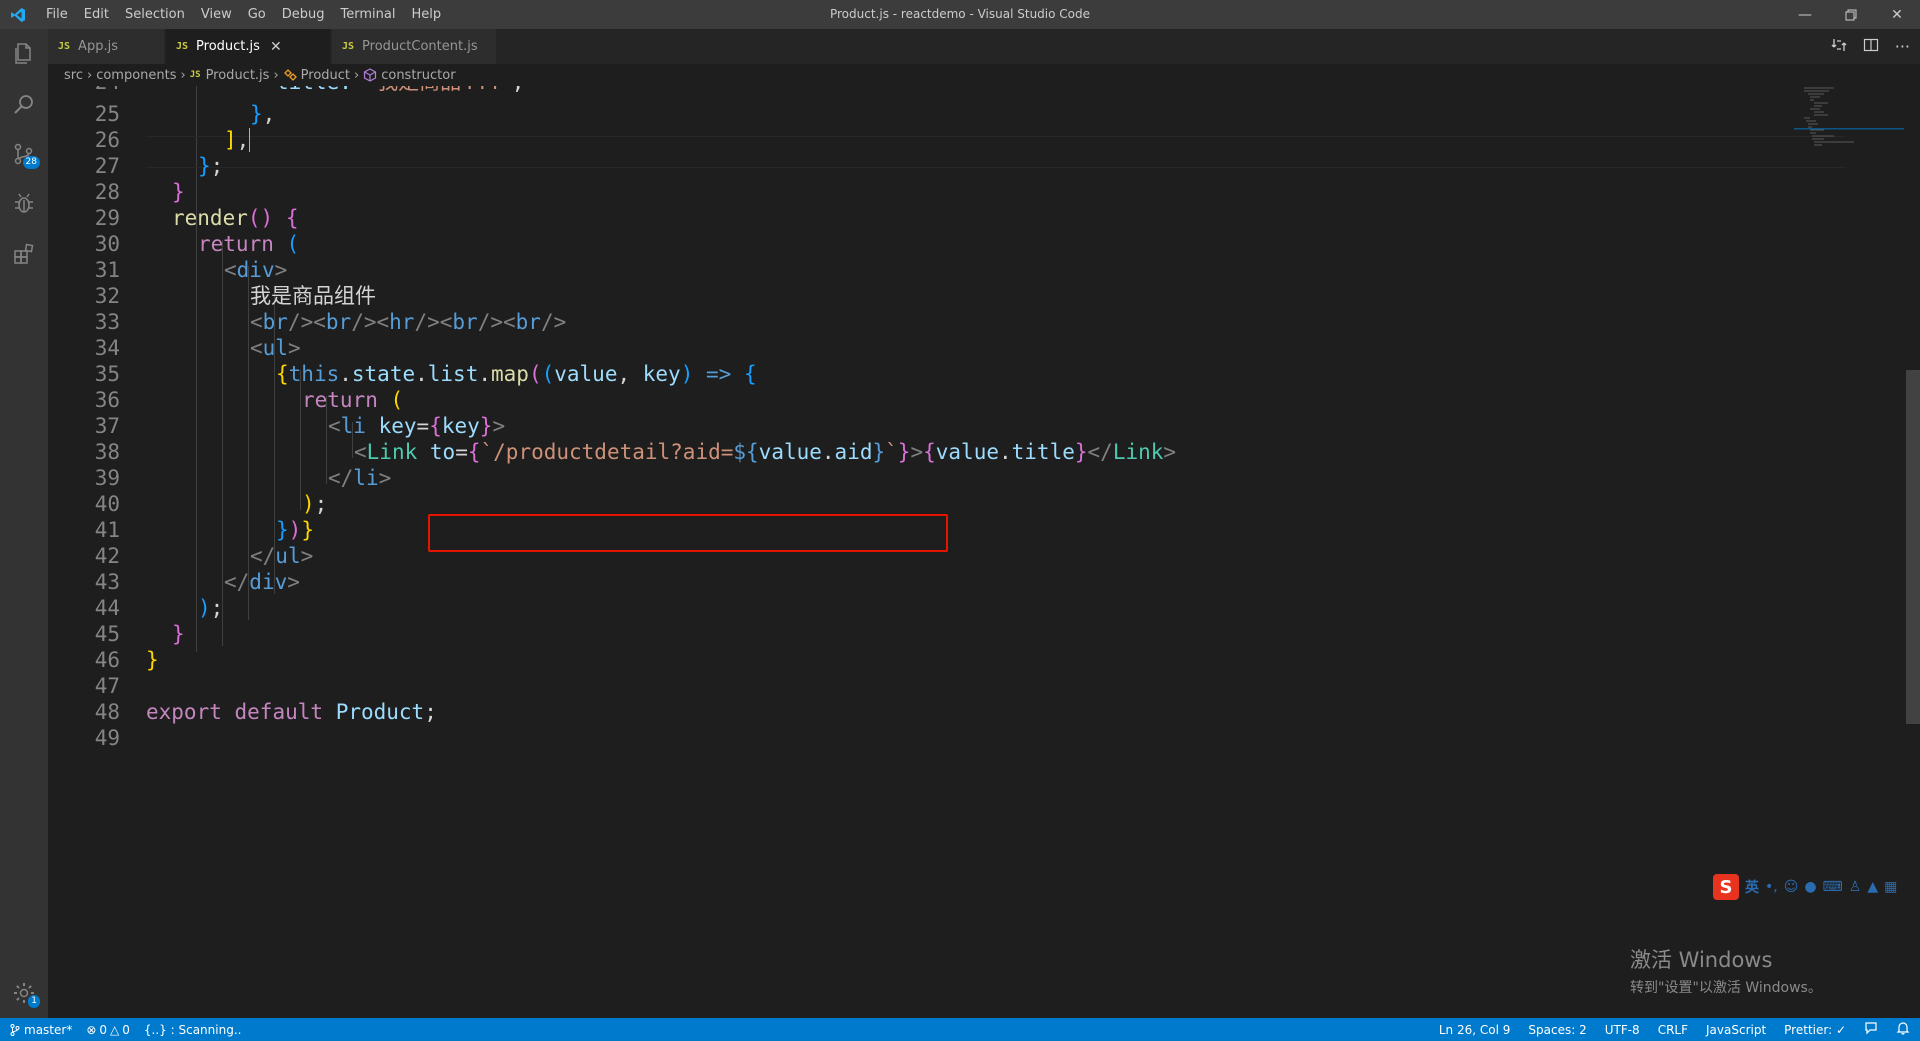 The image size is (1920, 1041). Describe the element at coordinates (1736, 1030) in the screenshot. I see `language-mode: JavaScript` at that location.